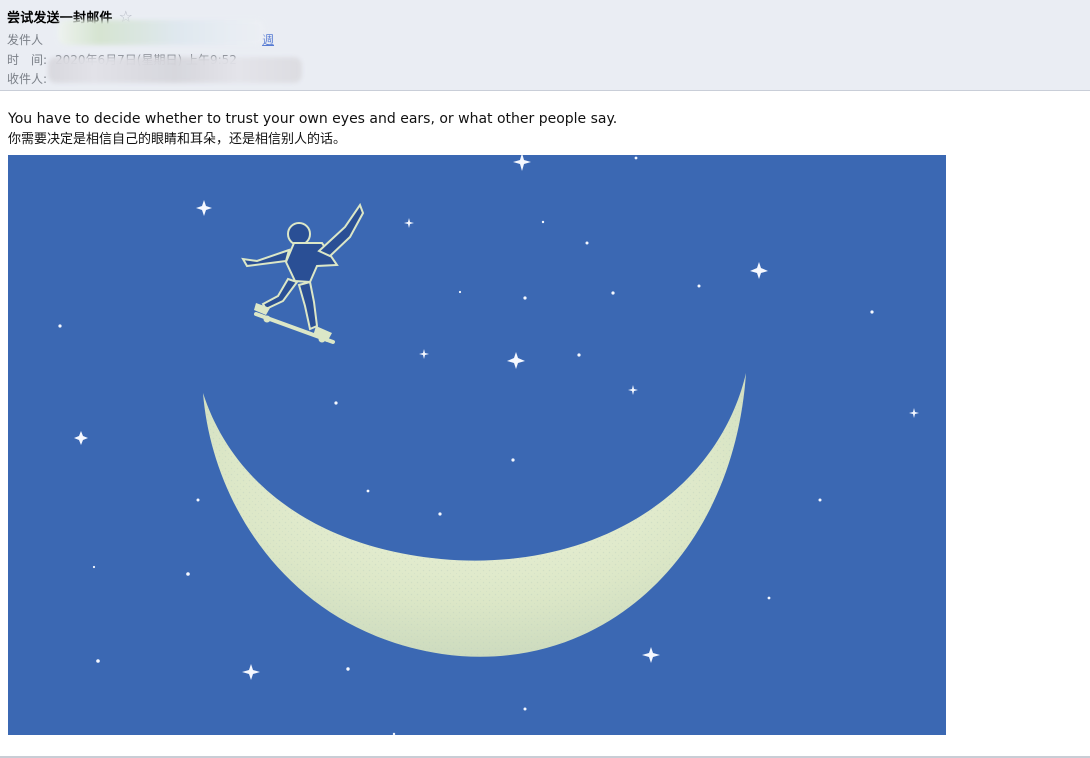 Image resolution: width=1090 pixels, height=758 pixels. What do you see at coordinates (161, 32) in the screenshot?
I see `redacted-sender-block` at bounding box center [161, 32].